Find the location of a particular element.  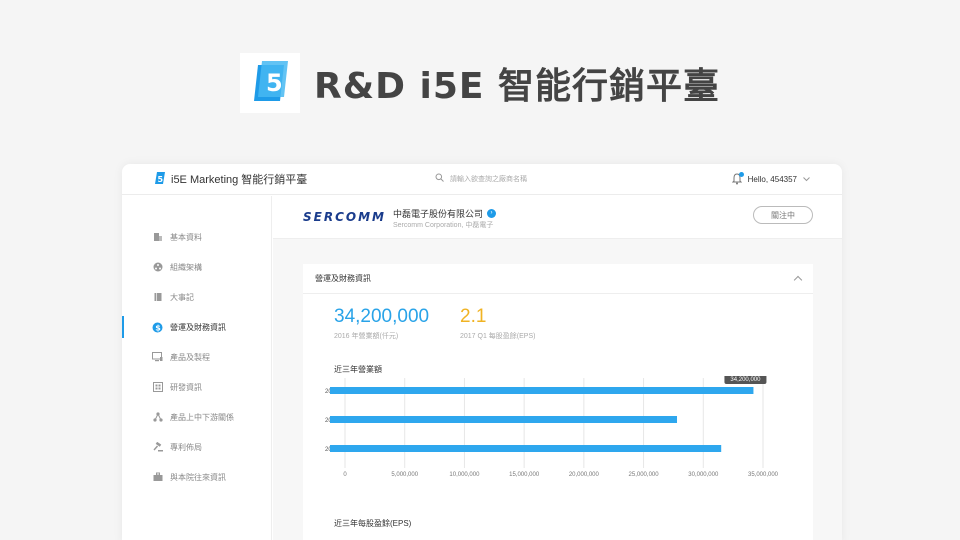

sidebar-item-patents: 專利佈局 is located at coordinates (197, 447).